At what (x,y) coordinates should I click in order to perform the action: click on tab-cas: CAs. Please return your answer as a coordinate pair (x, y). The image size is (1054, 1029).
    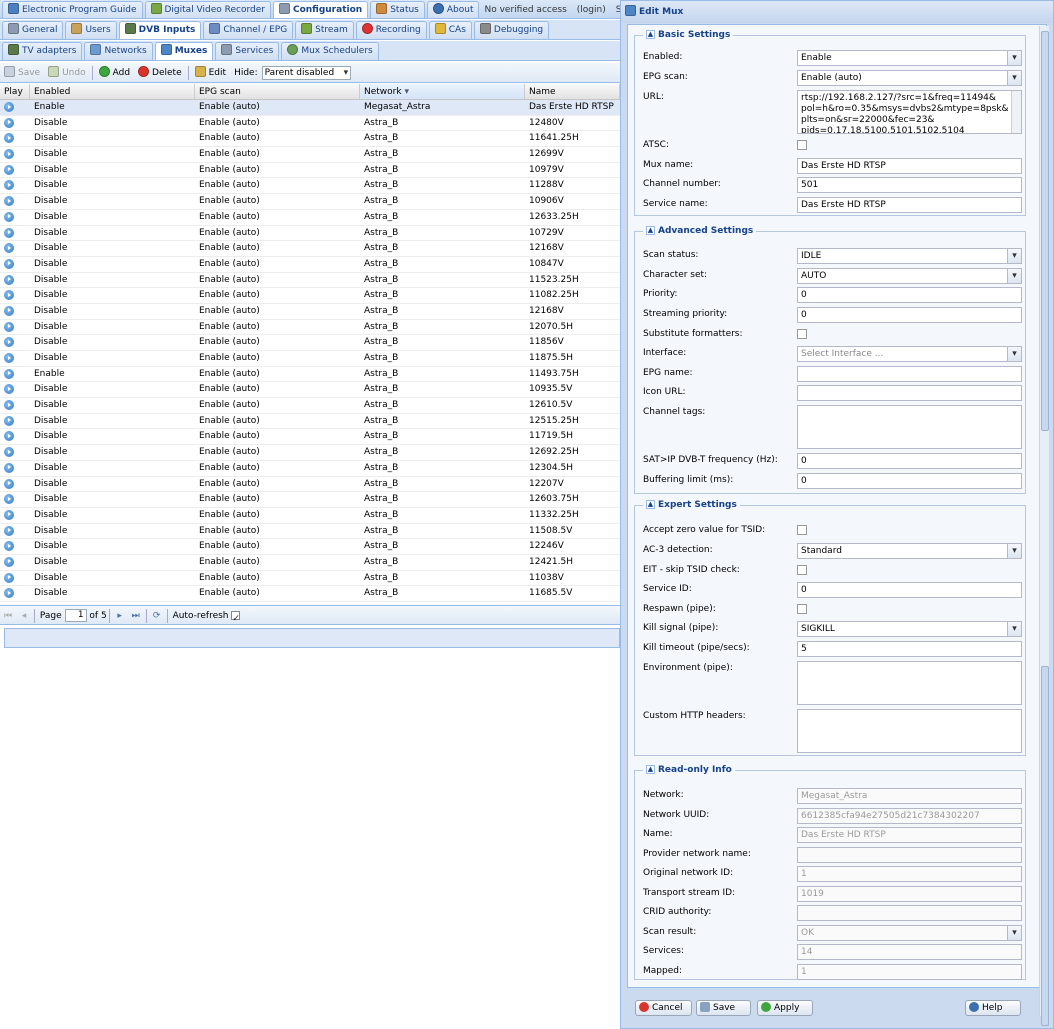
    Looking at the image, I should click on (450, 30).